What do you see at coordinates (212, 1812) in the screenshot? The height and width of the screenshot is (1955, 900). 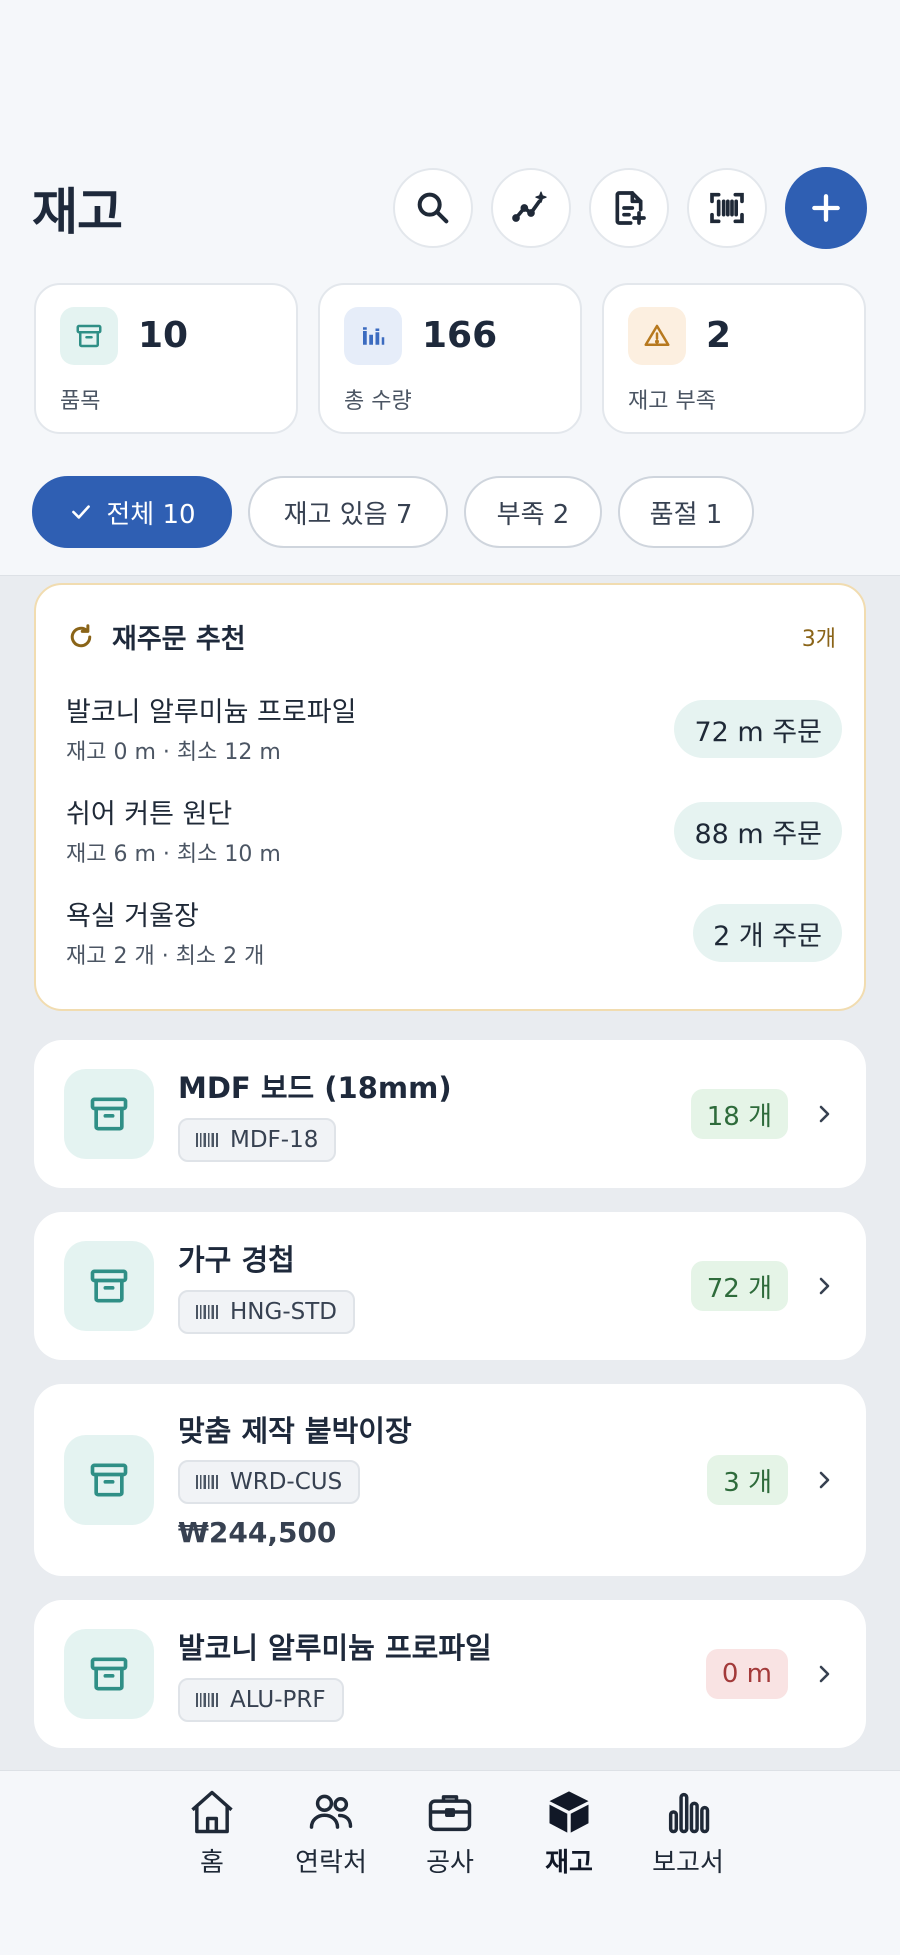 I see `home-icon` at bounding box center [212, 1812].